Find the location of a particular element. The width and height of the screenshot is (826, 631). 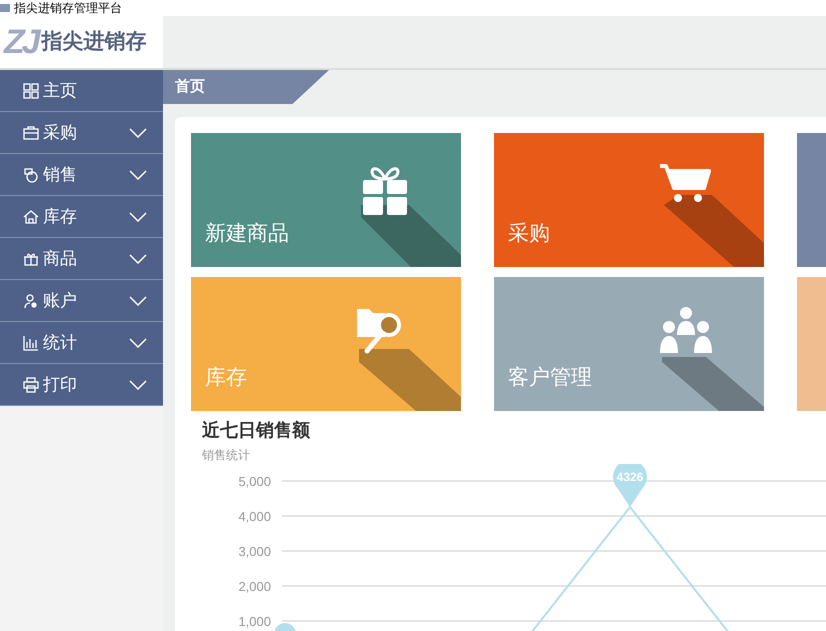

home-icon is located at coordinates (31, 216).